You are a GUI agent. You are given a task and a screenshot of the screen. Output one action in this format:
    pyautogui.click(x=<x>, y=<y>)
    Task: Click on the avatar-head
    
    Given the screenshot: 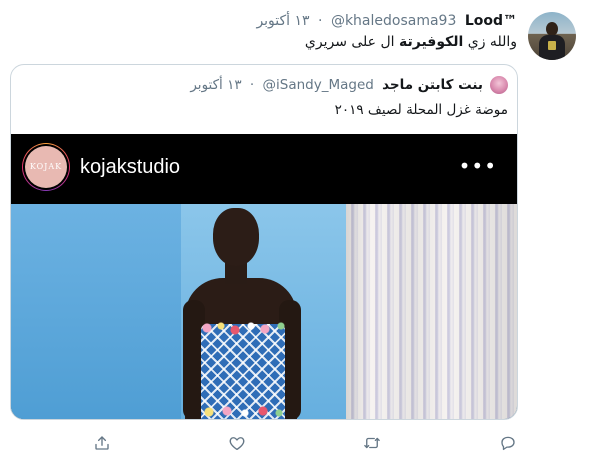 What is the action you would take?
    pyautogui.click(x=552, y=29)
    